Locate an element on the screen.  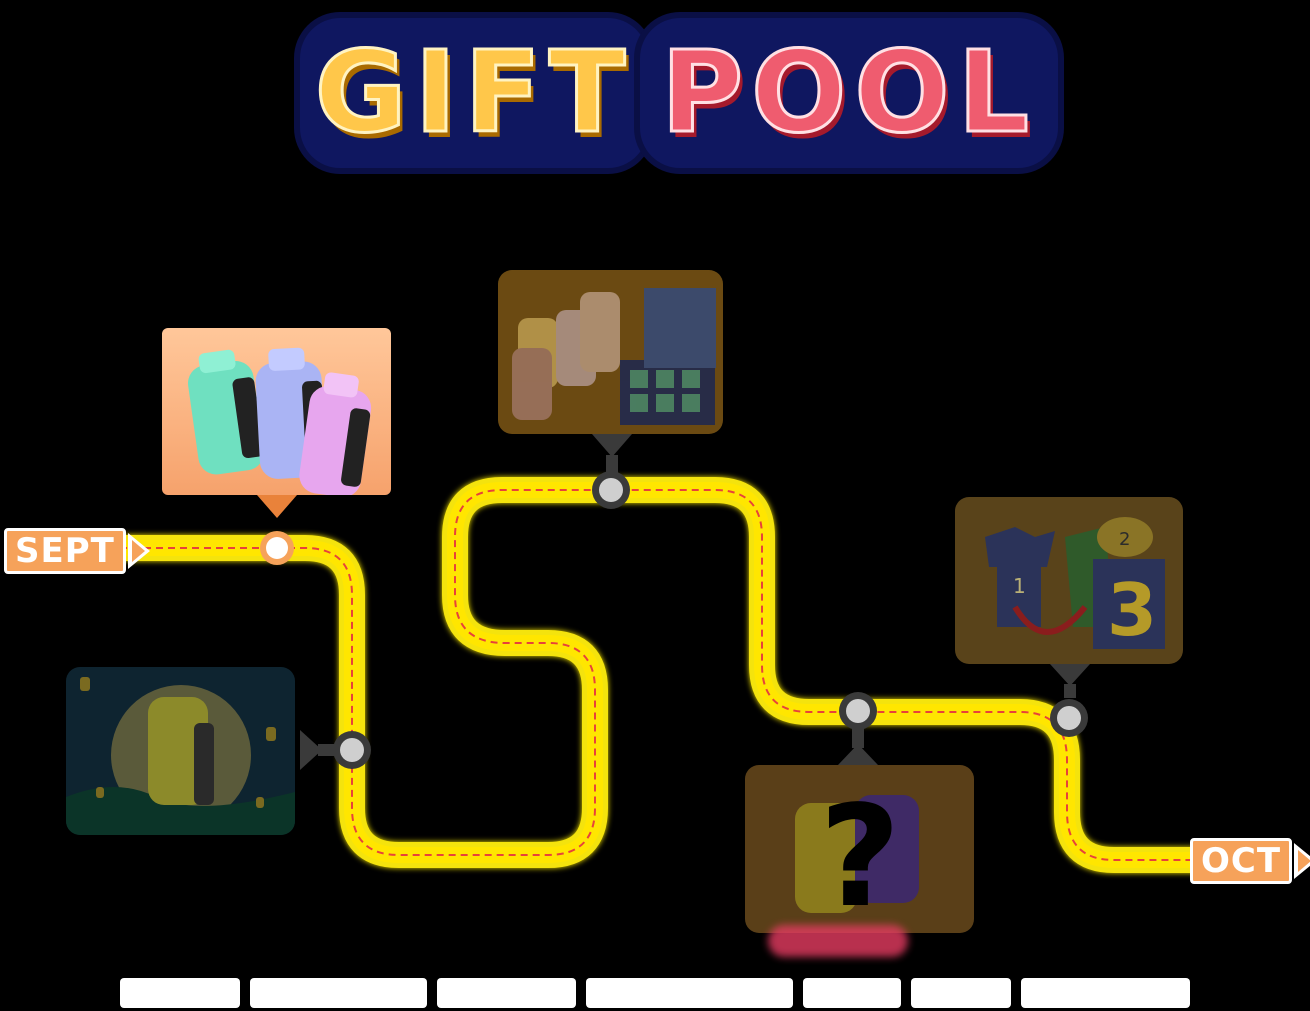
start-tag-label: SEPT is located at coordinates (65, 551).